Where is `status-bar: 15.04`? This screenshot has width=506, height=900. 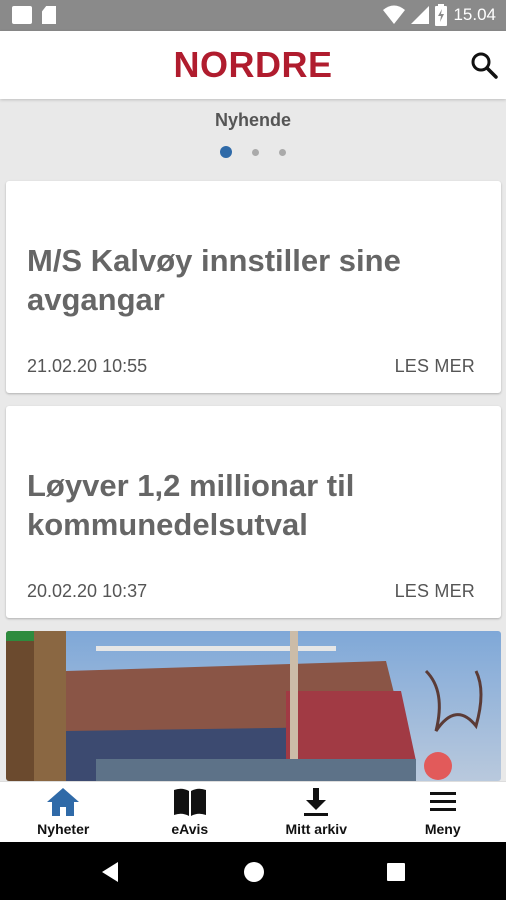
status-bar: 15.04 is located at coordinates (253, 15).